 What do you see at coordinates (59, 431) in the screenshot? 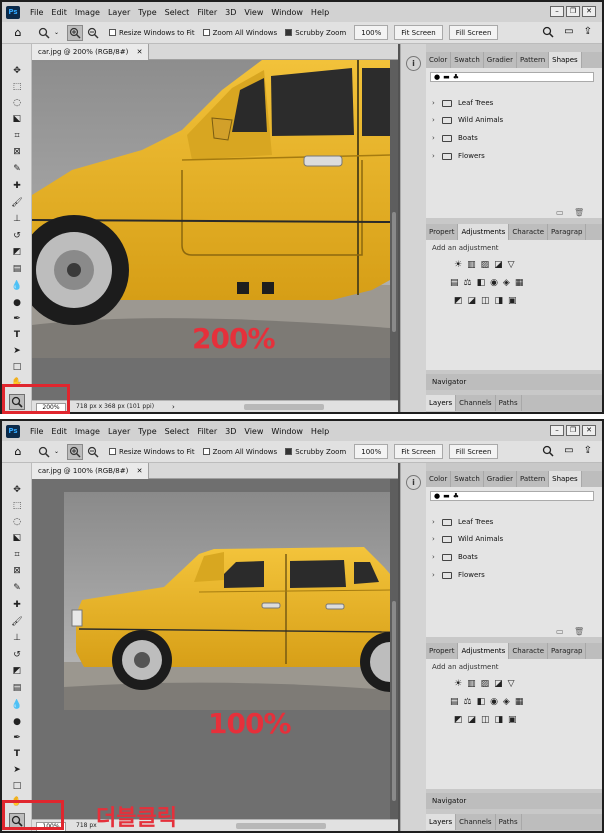
I see `menu-edit: Edit` at bounding box center [59, 431].